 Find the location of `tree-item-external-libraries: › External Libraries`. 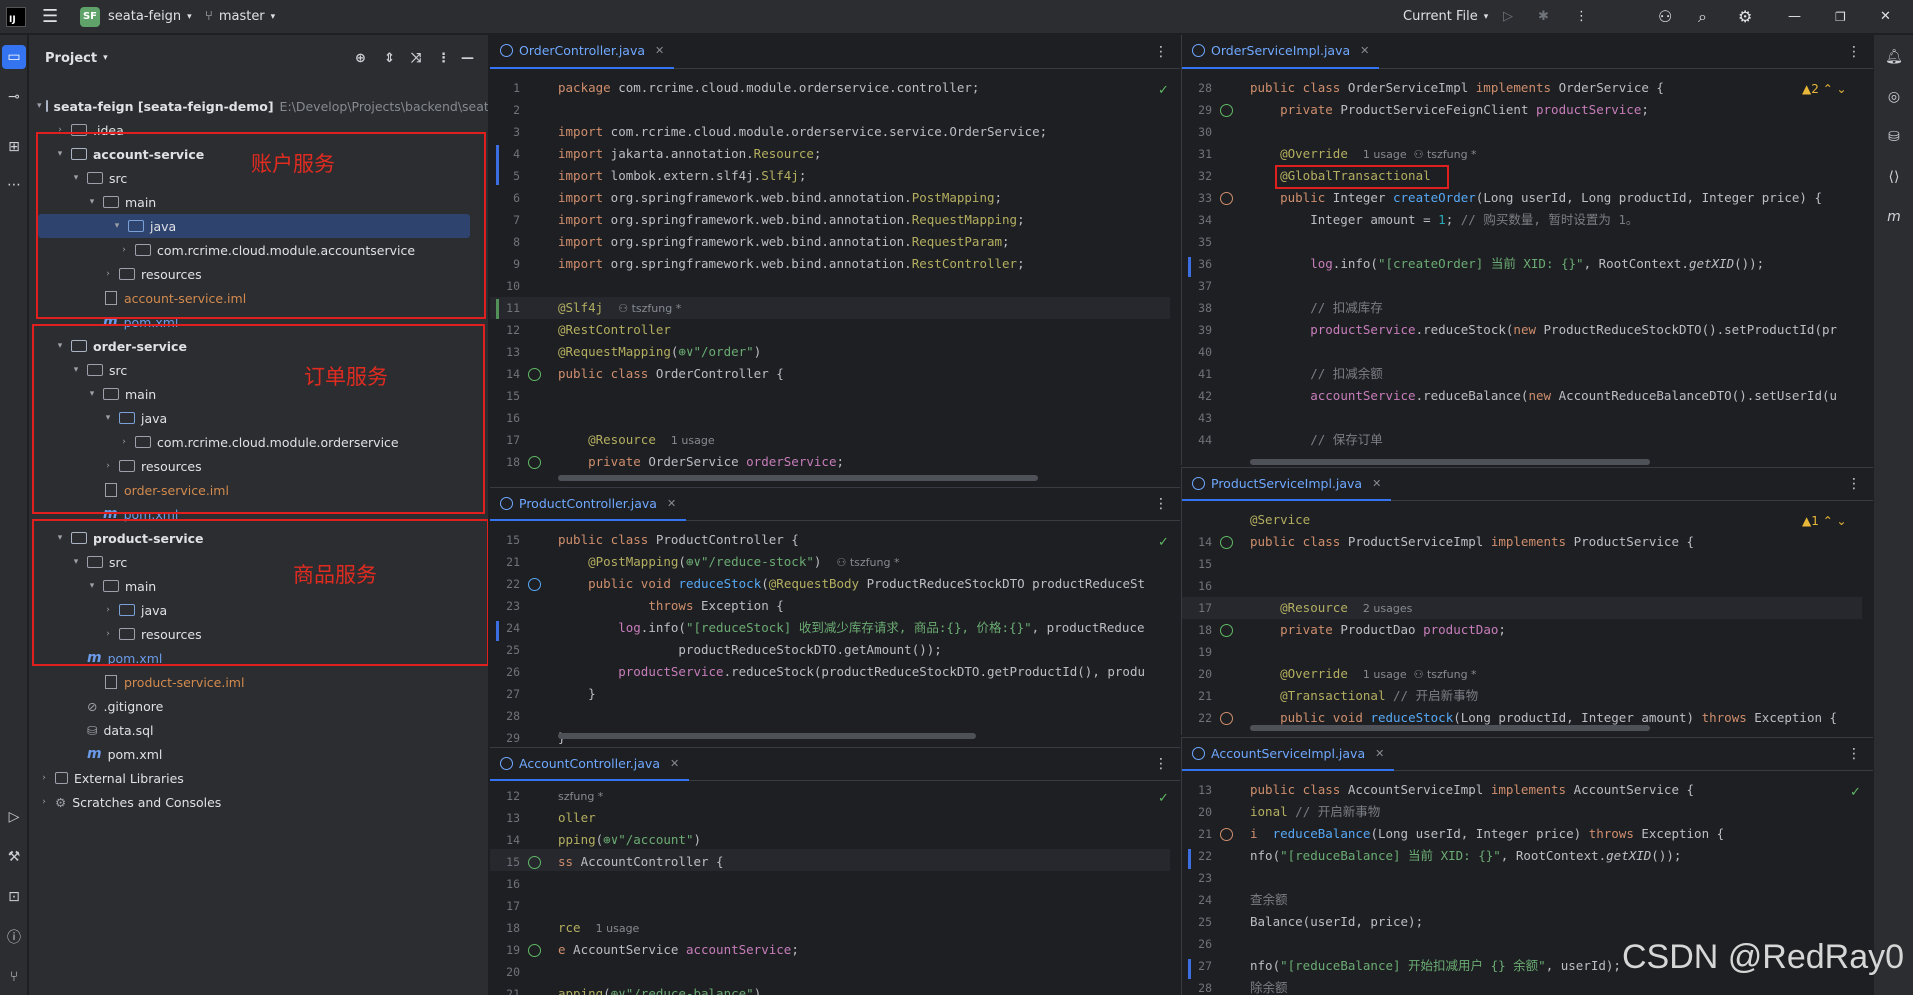

tree-item-external-libraries: › External Libraries is located at coordinates (258, 778).